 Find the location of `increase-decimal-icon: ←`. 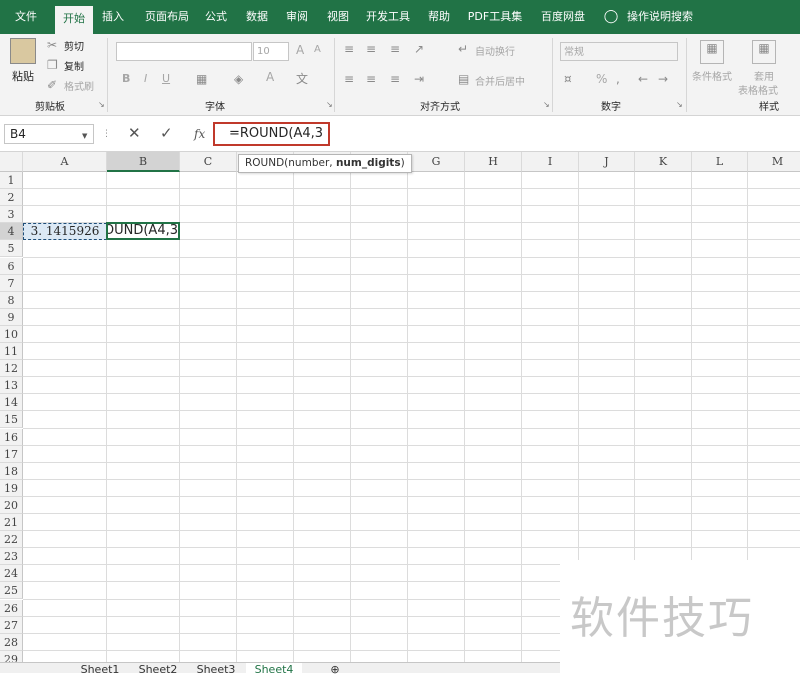

increase-decimal-icon: ← is located at coordinates (643, 79).